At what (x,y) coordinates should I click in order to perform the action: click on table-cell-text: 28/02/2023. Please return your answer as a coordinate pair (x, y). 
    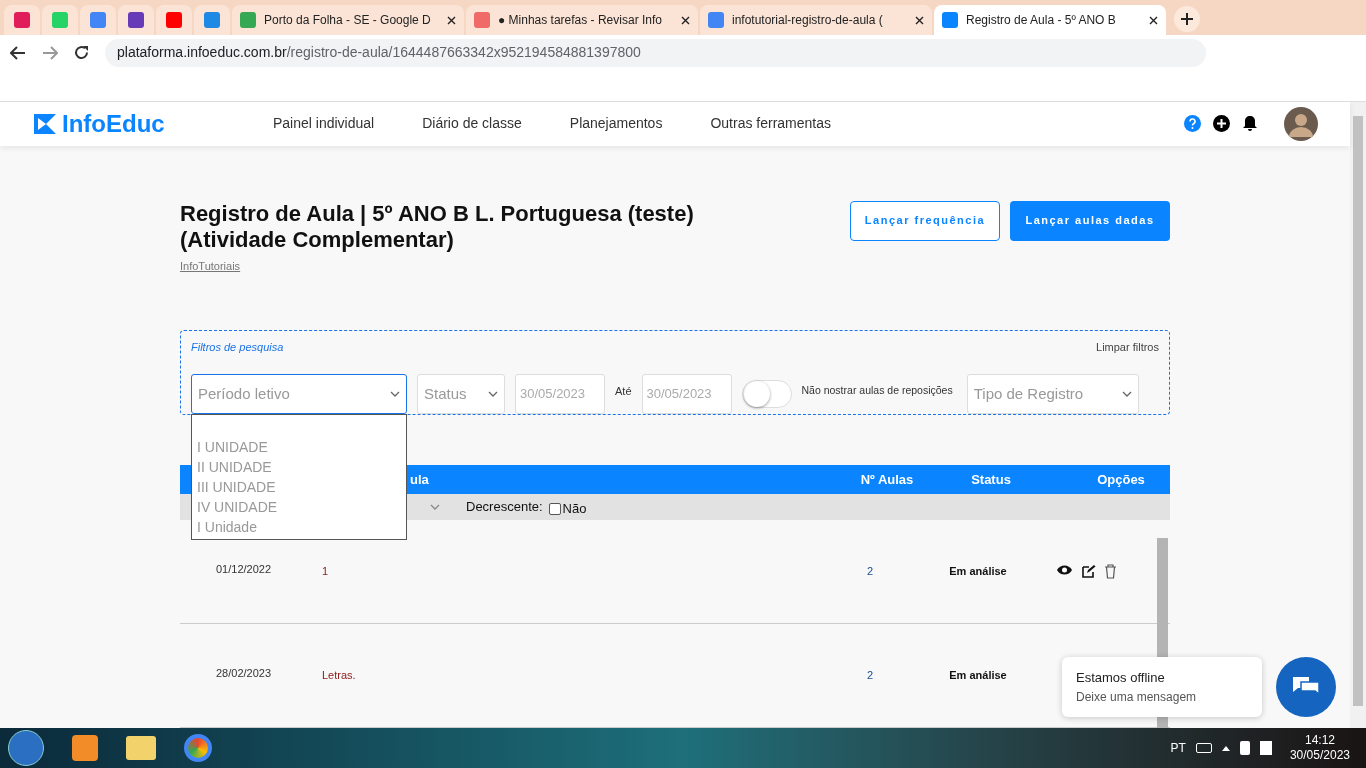
    Looking at the image, I should click on (244, 674).